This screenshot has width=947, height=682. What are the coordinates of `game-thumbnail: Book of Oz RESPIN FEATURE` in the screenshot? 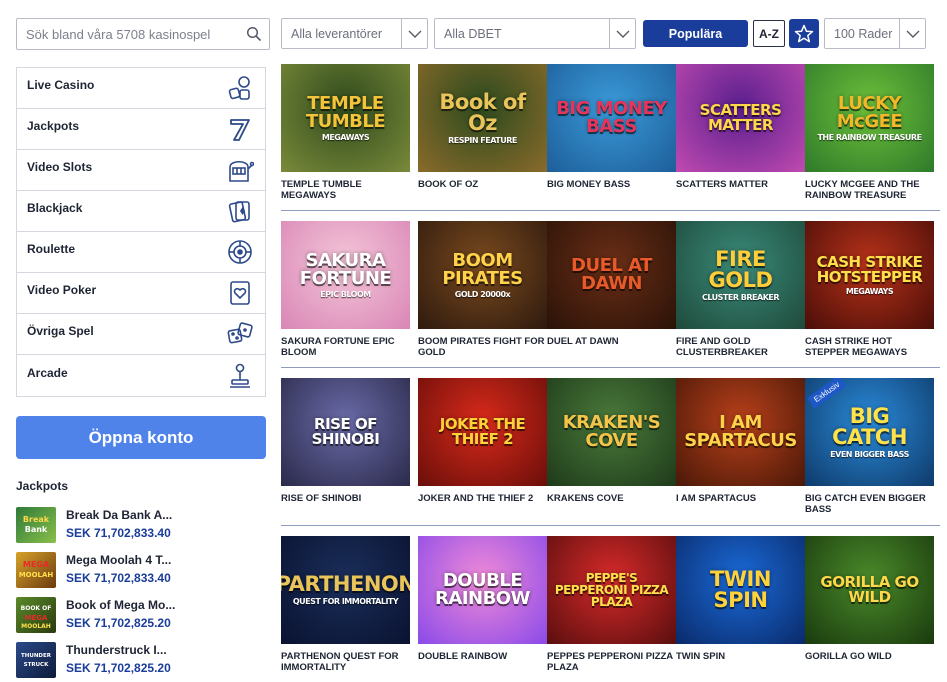 It's located at (482, 118).